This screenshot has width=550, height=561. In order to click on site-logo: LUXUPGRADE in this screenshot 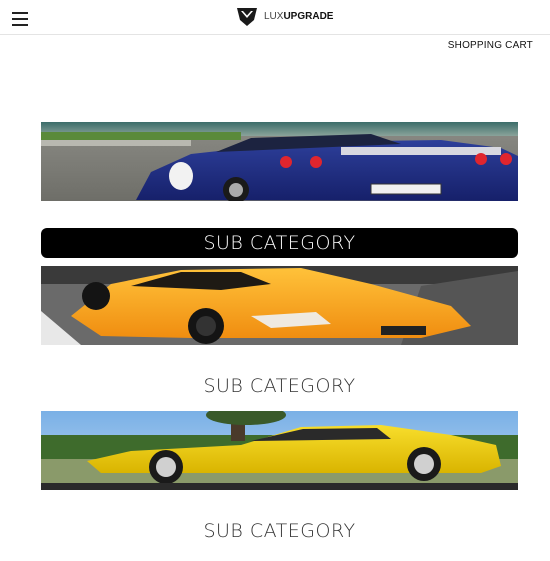, I will do `click(284, 17)`.